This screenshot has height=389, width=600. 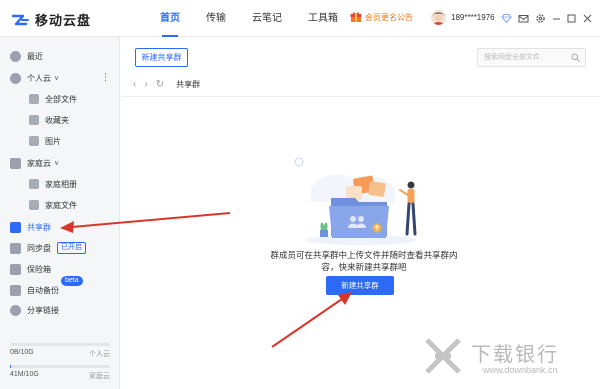 What do you see at coordinates (587, 18) in the screenshot?
I see `close-icon` at bounding box center [587, 18].